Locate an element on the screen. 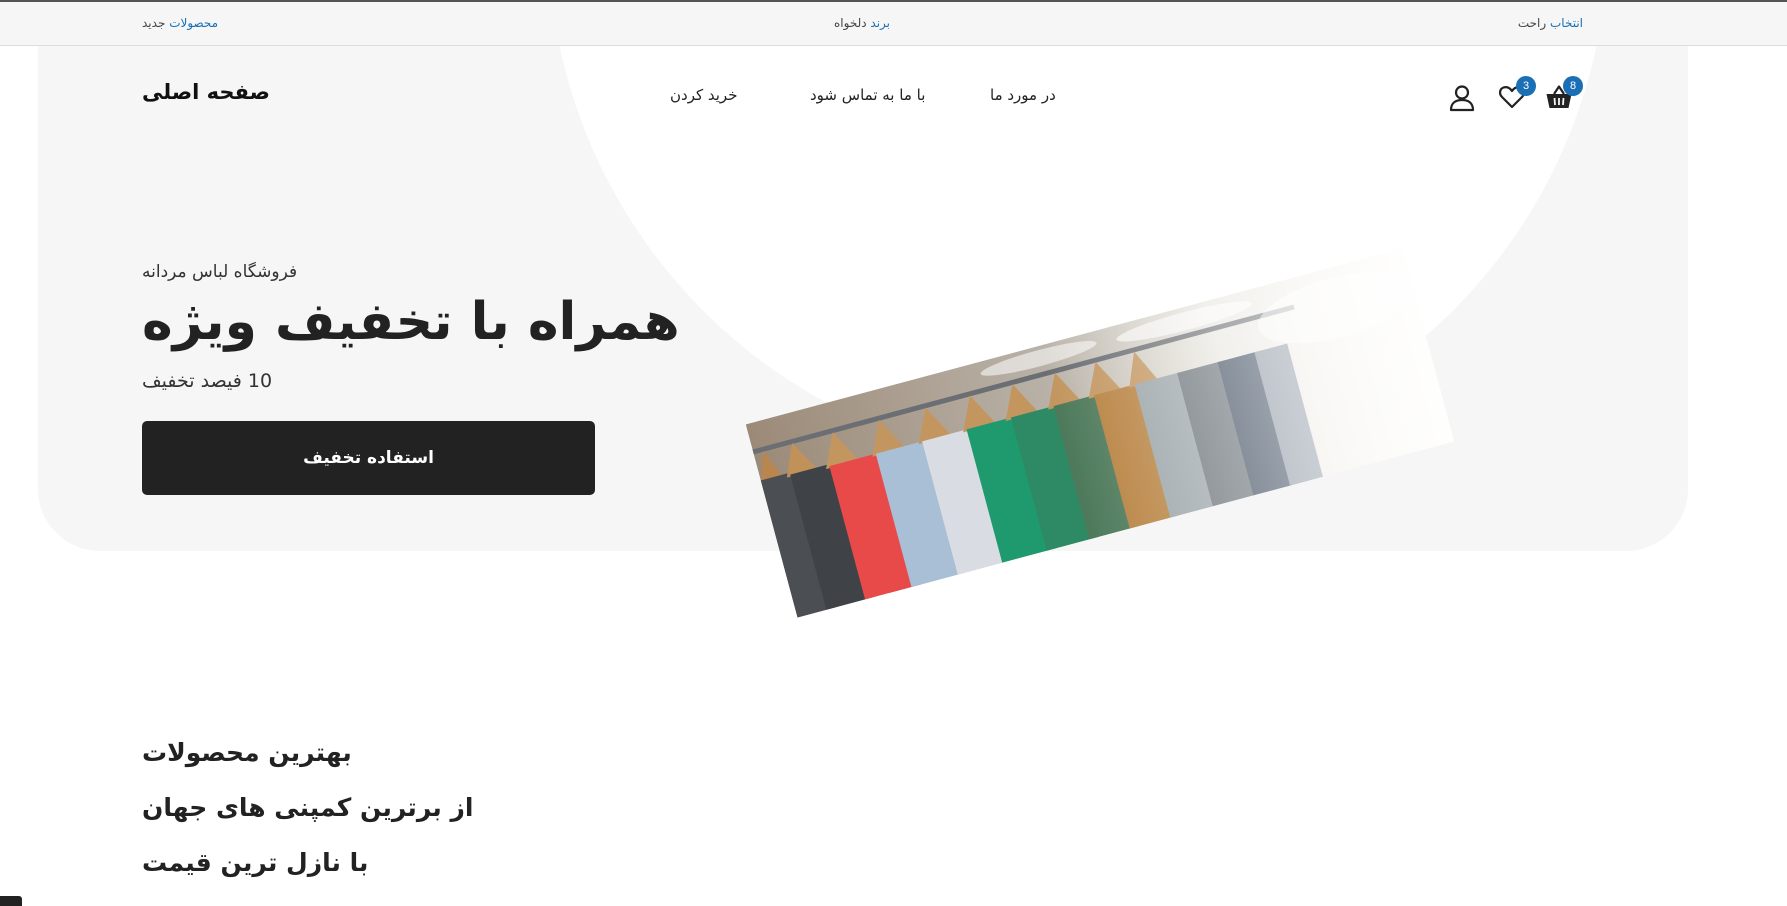 Image resolution: width=1787 pixels, height=906 pixels. top-bar: انتخاب راحت برند دلخواه محصولات جدید is located at coordinates (893, 23).